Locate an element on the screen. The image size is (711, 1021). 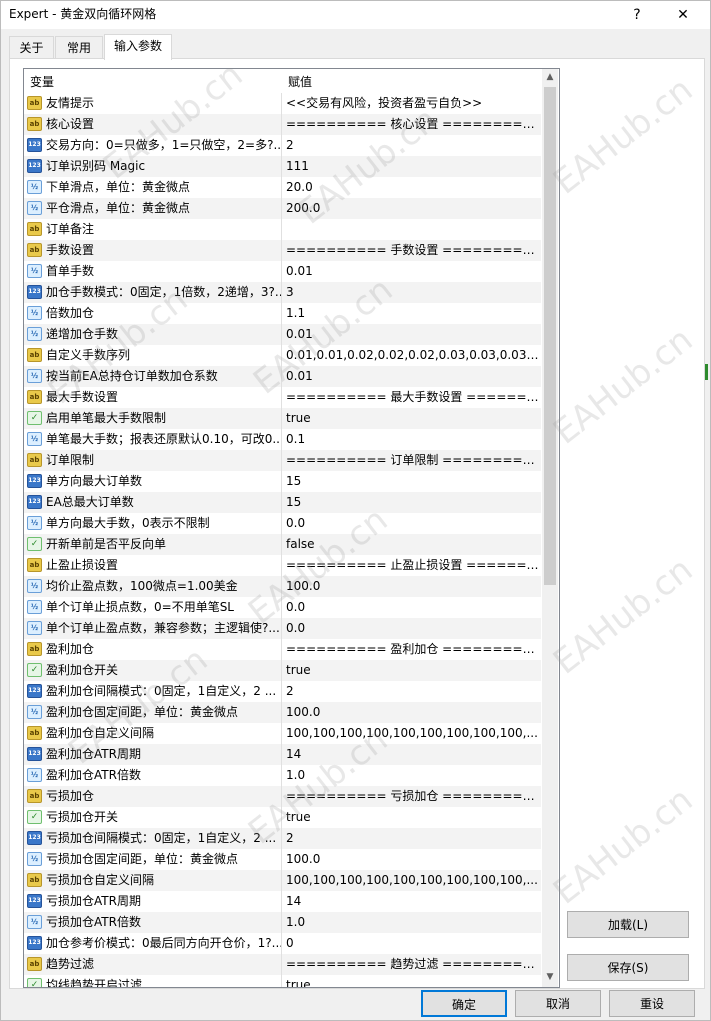
scroll-down-icon: ▼ is located at coordinates (550, 977).